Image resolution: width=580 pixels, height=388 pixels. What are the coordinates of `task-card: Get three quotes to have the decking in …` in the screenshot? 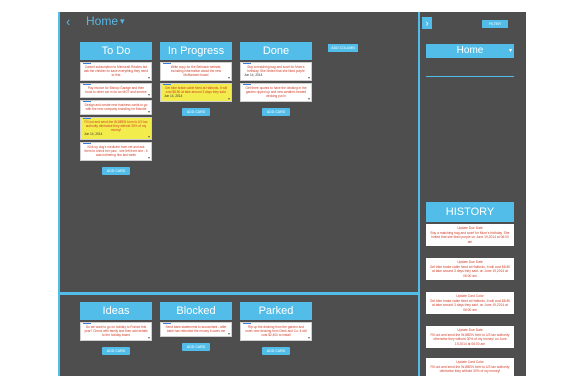 It's located at (276, 92).